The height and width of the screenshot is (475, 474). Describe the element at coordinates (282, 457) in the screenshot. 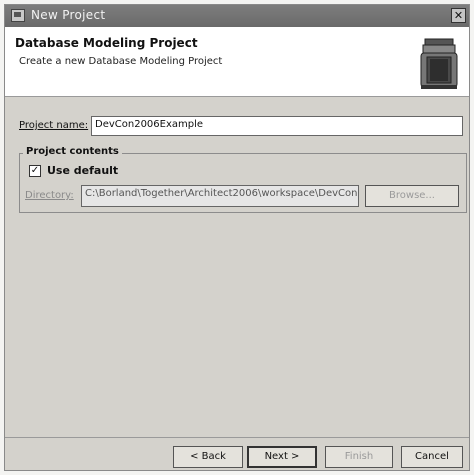

I see `next-button: Next >` at that location.